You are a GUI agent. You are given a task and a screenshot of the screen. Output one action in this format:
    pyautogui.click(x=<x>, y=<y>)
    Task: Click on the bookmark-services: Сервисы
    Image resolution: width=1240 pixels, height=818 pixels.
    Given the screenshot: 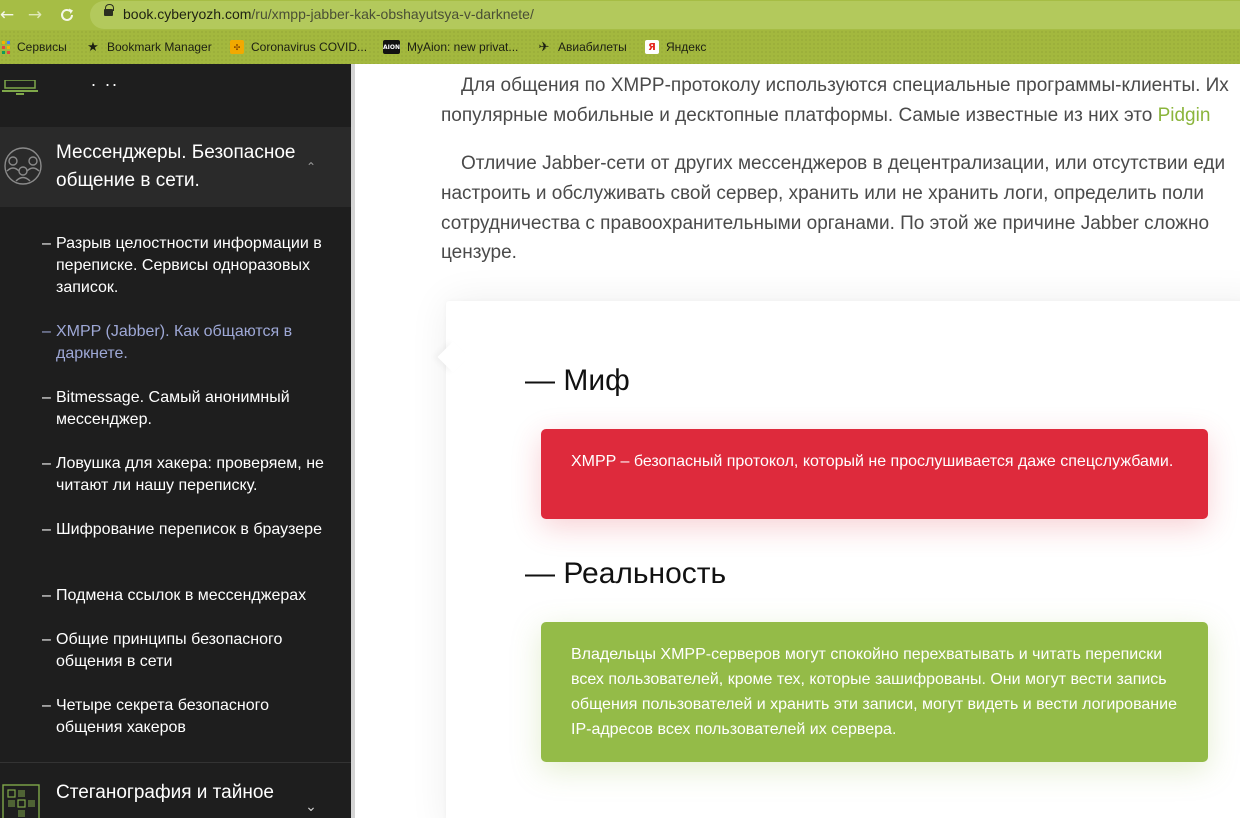 What is the action you would take?
    pyautogui.click(x=33, y=47)
    